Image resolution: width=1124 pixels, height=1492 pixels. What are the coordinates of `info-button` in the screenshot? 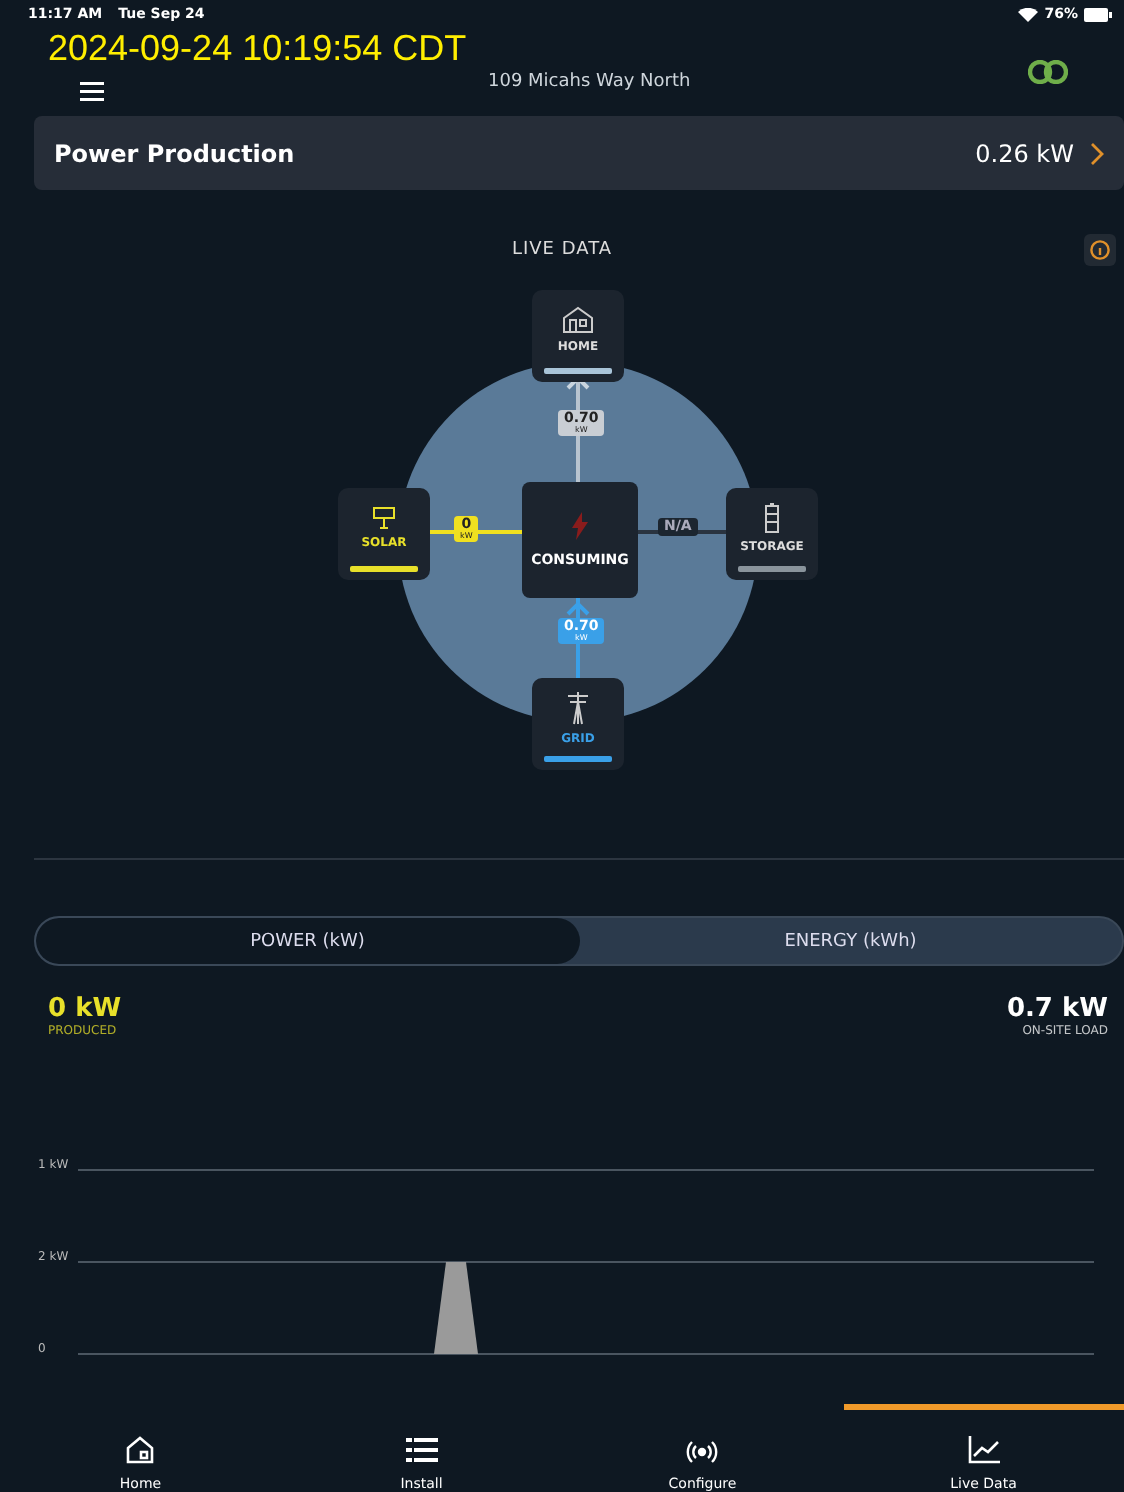 It's located at (1100, 250).